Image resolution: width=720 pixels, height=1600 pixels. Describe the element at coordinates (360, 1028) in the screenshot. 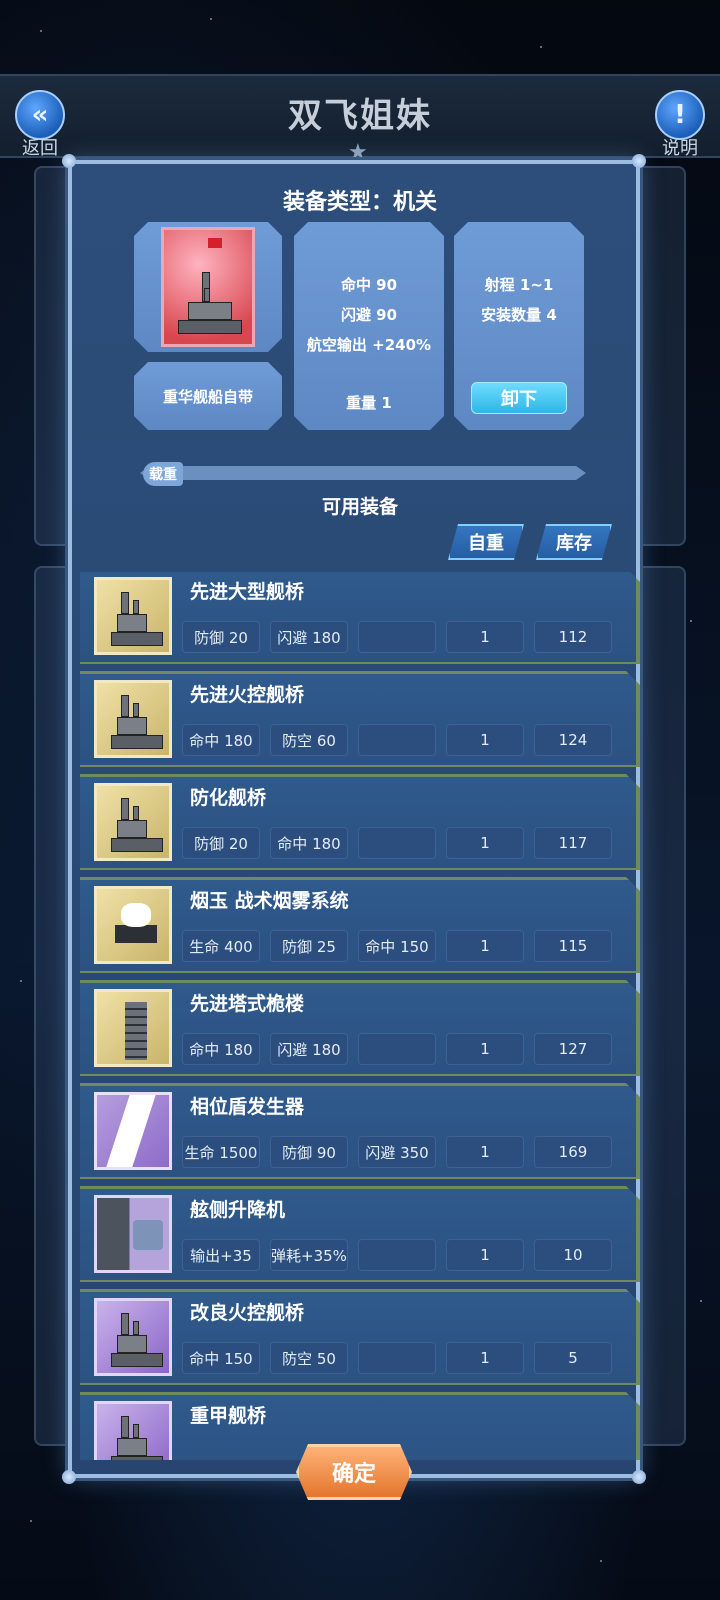

I see `equipment-row: 先进塔式桅楼 命中 180 闪避 180 1 127` at that location.